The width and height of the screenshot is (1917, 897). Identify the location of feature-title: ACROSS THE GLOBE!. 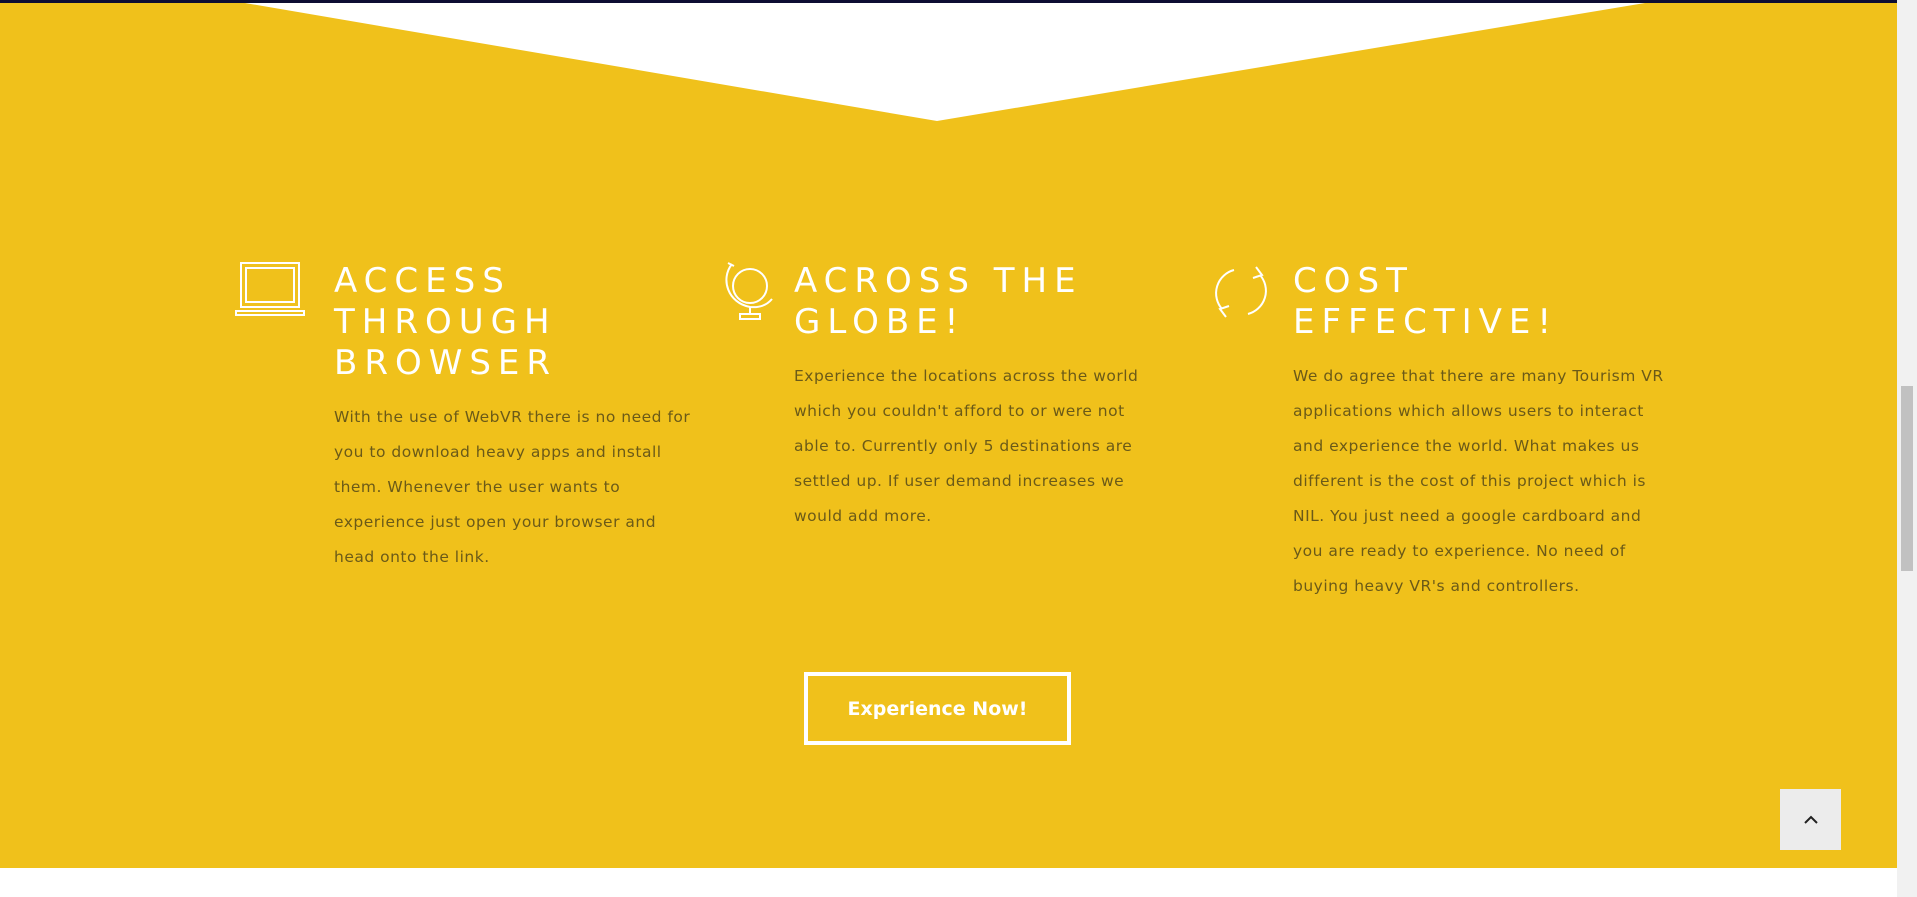
(938, 301).